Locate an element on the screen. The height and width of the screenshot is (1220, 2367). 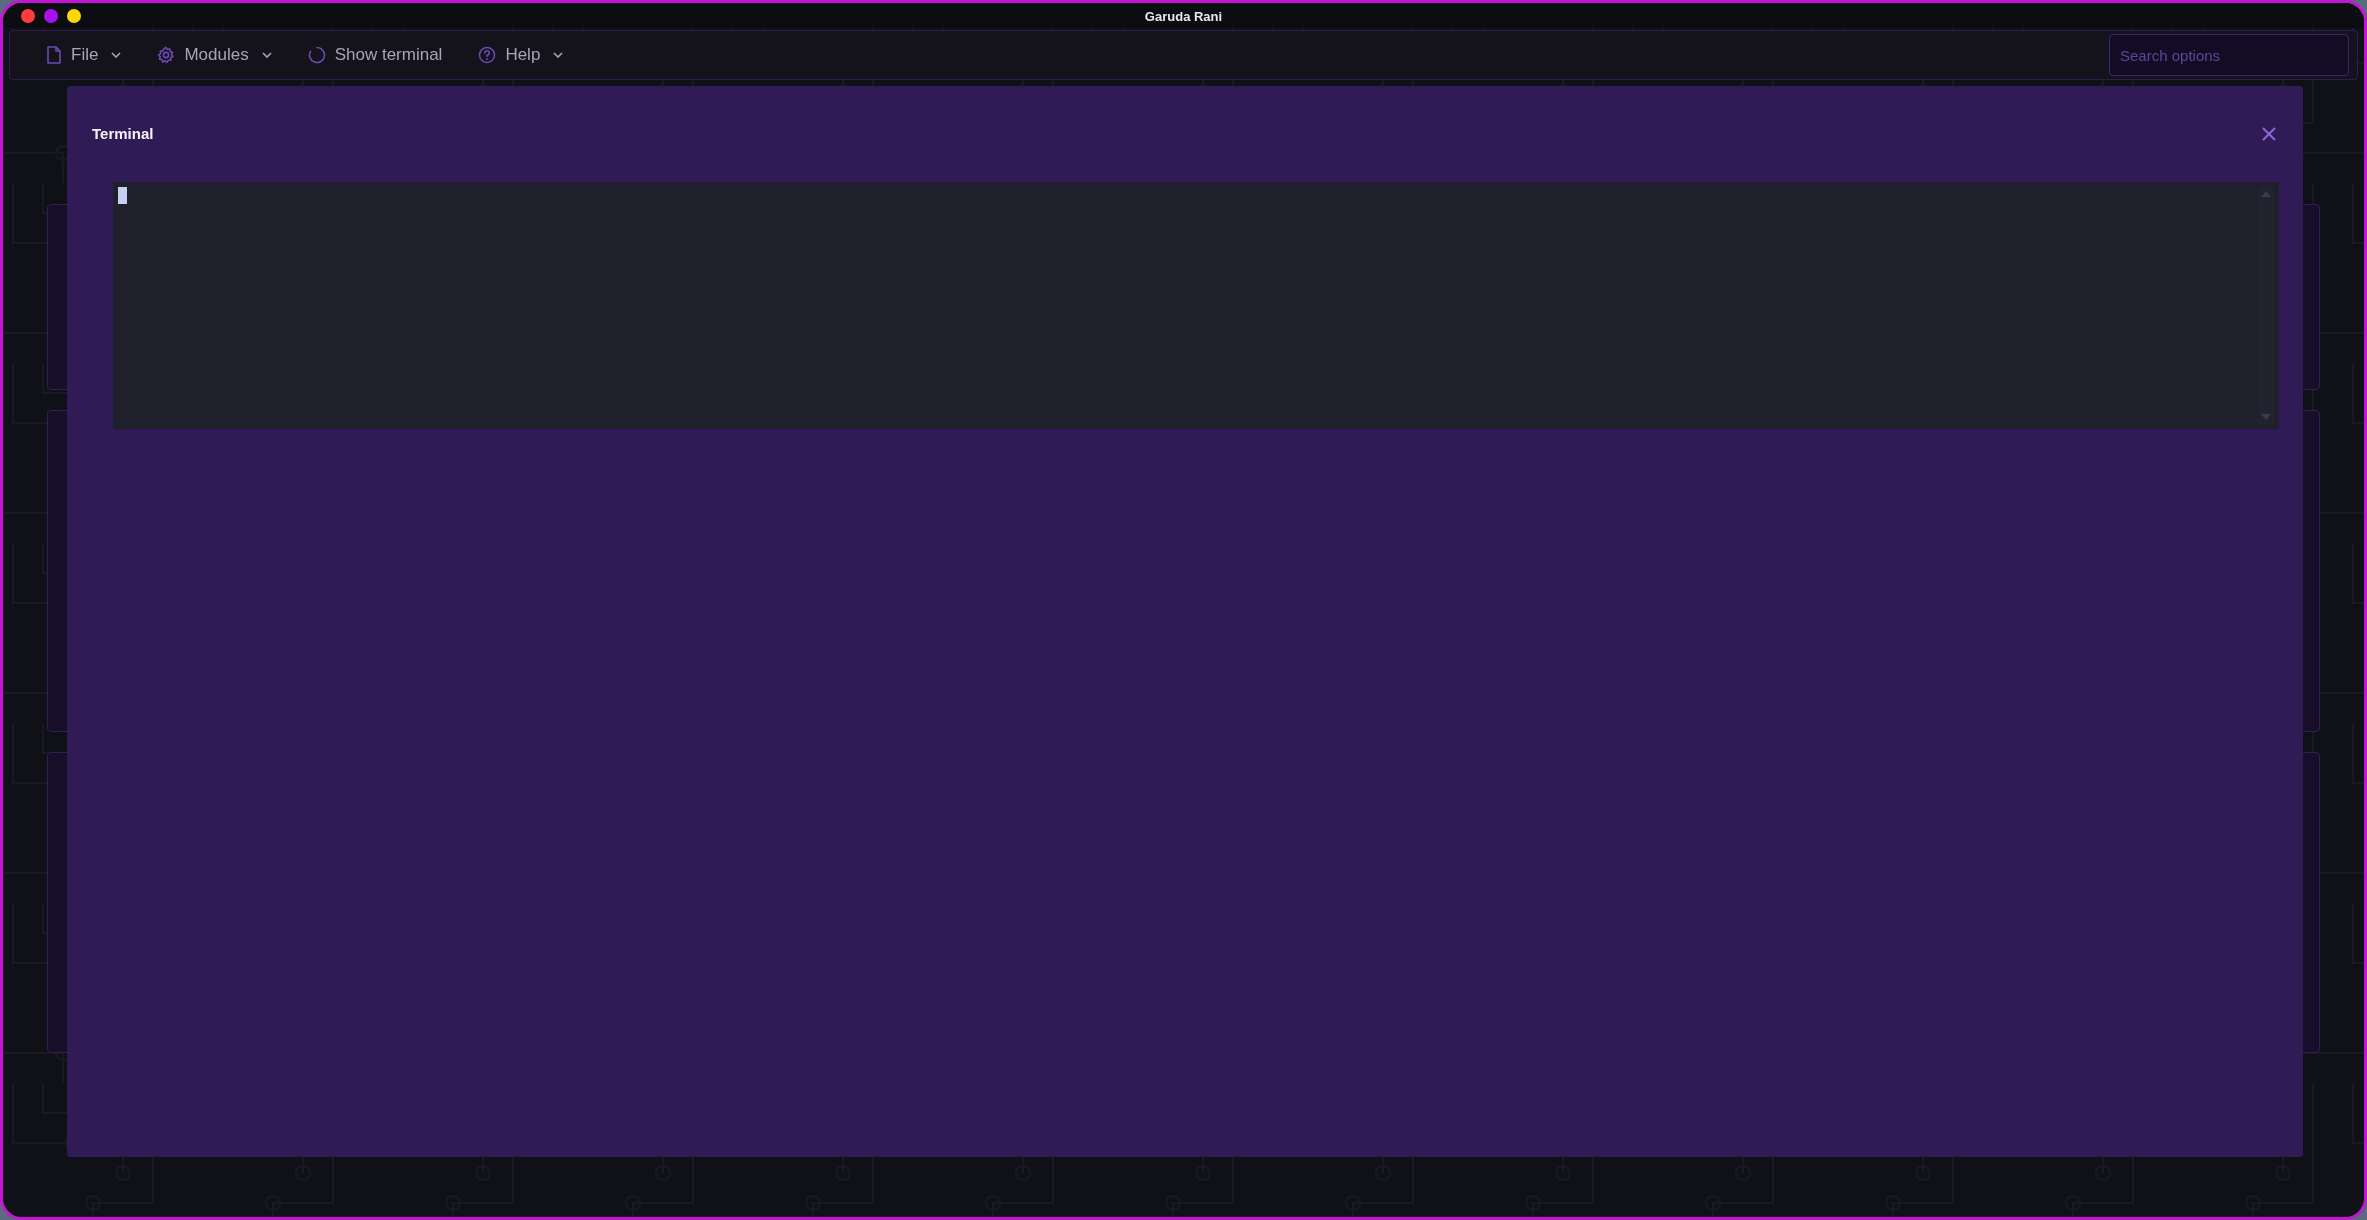
menu-button: Show terminal is located at coordinates (375, 55).